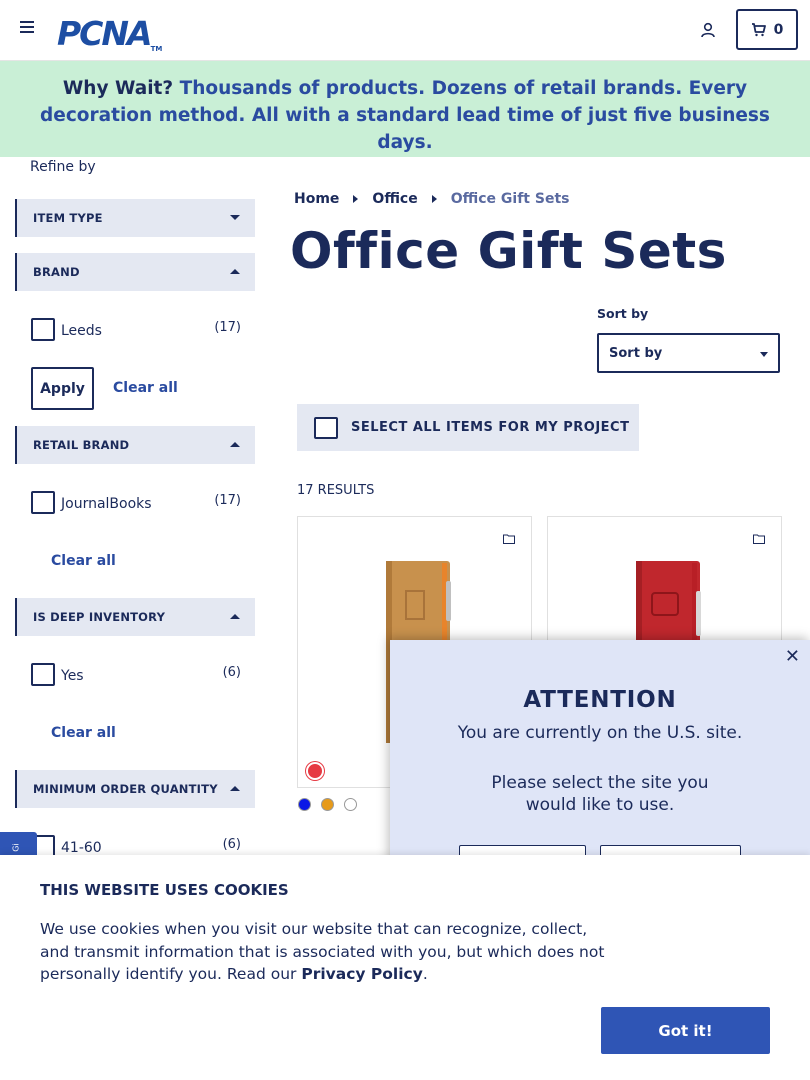 This screenshot has height=1080, width=810. What do you see at coordinates (81, 848) in the screenshot?
I see `option-label: 41-60` at bounding box center [81, 848].